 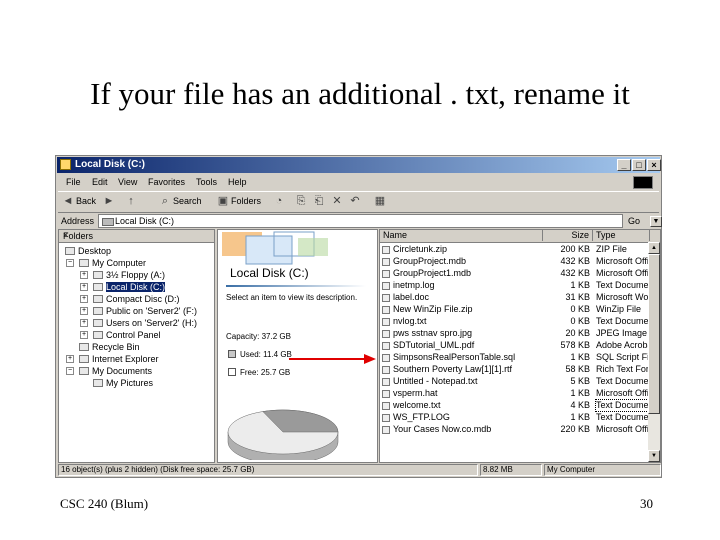 What do you see at coordinates (622, 333) in the screenshot?
I see `file-type: JPEG Image` at bounding box center [622, 333].